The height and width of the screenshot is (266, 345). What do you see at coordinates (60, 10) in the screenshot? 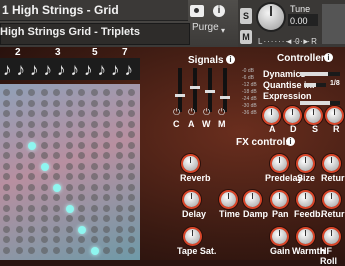
I see `instrument-title: 1 High Strings - Grid` at bounding box center [60, 10].